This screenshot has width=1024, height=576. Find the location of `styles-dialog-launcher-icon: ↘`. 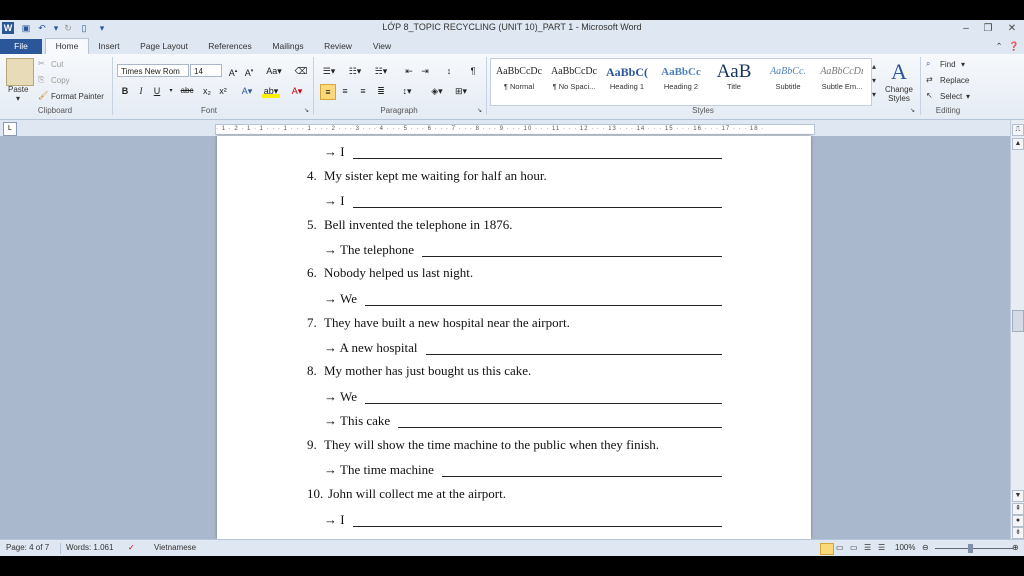

styles-dialog-launcher-icon: ↘ is located at coordinates (912, 110).